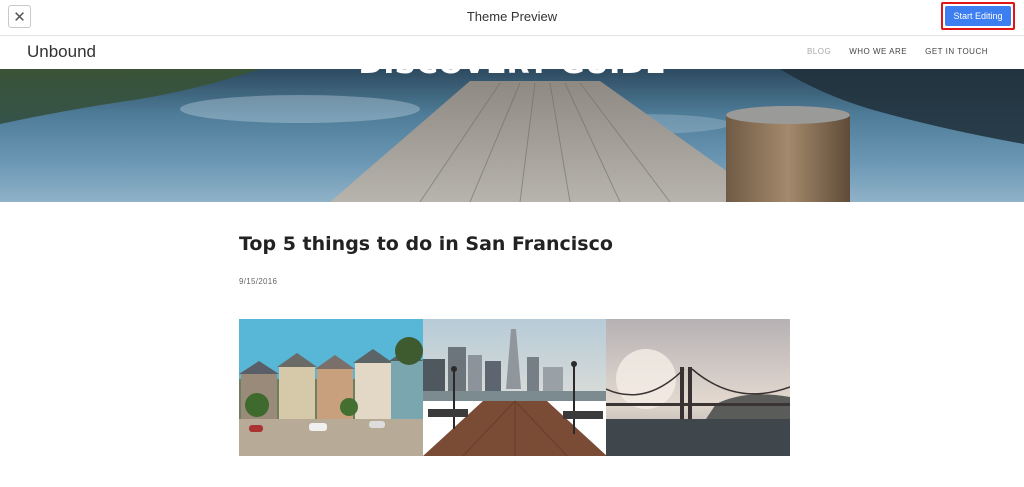 Image resolution: width=1024 pixels, height=487 pixels. I want to click on start-editing-highlight: Start Editing, so click(978, 16).